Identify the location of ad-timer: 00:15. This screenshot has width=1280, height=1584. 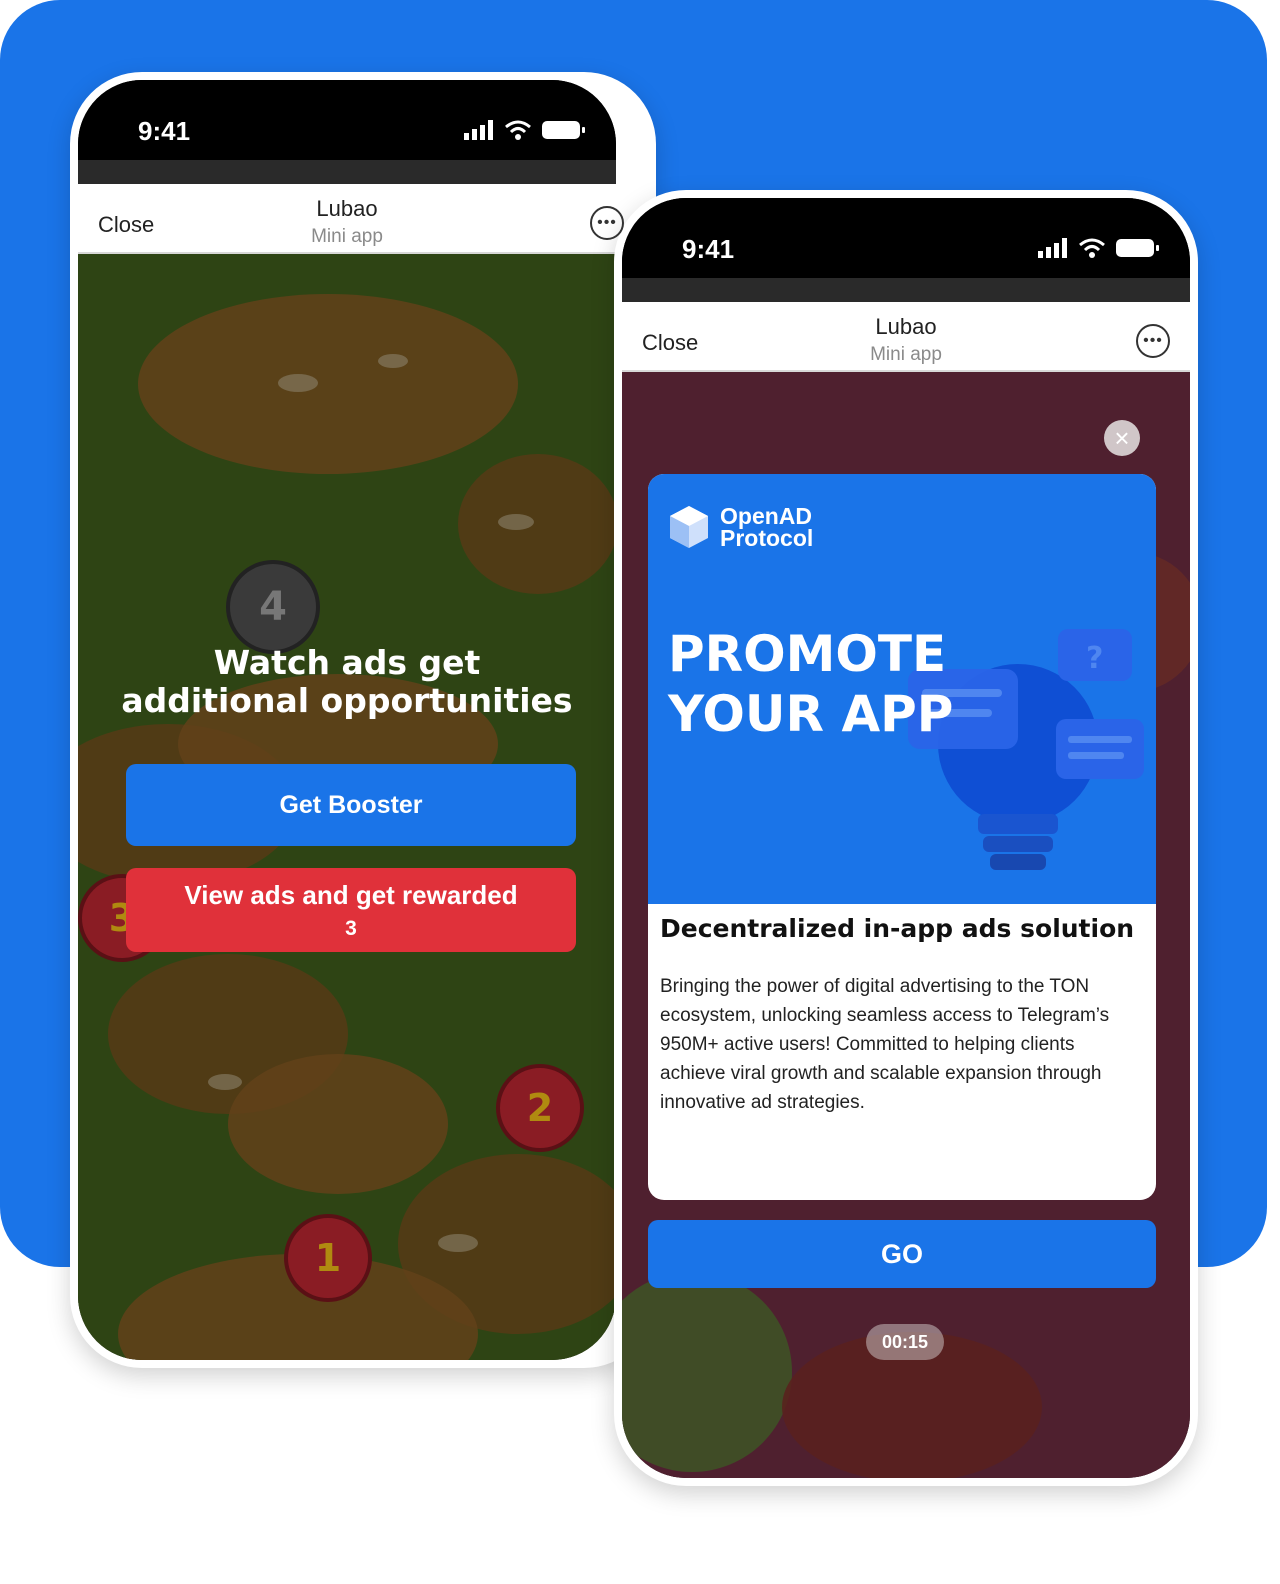
(905, 1342).